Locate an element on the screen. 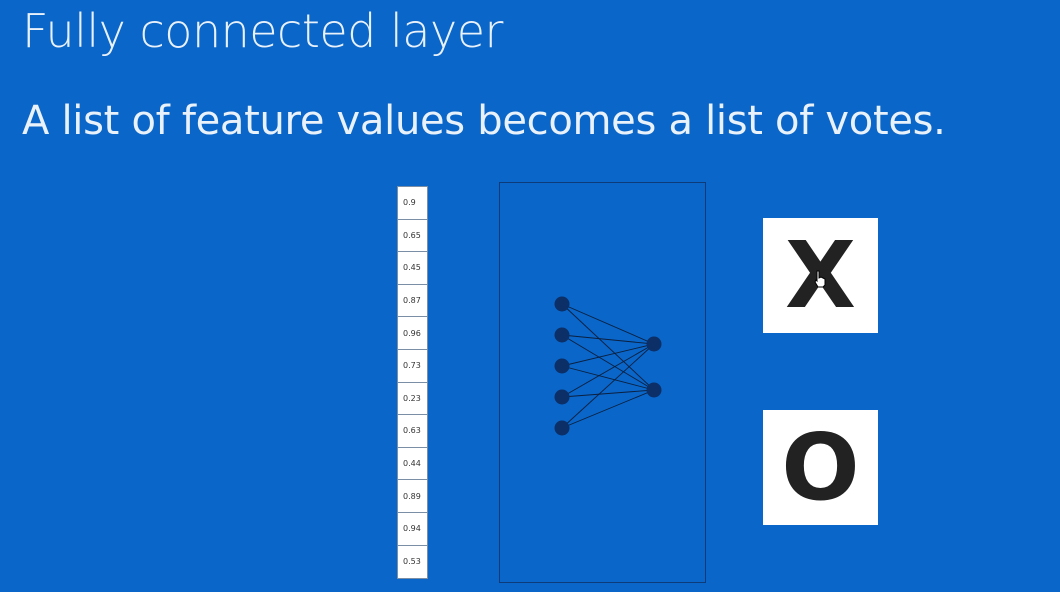  fully-connected-network-box is located at coordinates (602, 382).